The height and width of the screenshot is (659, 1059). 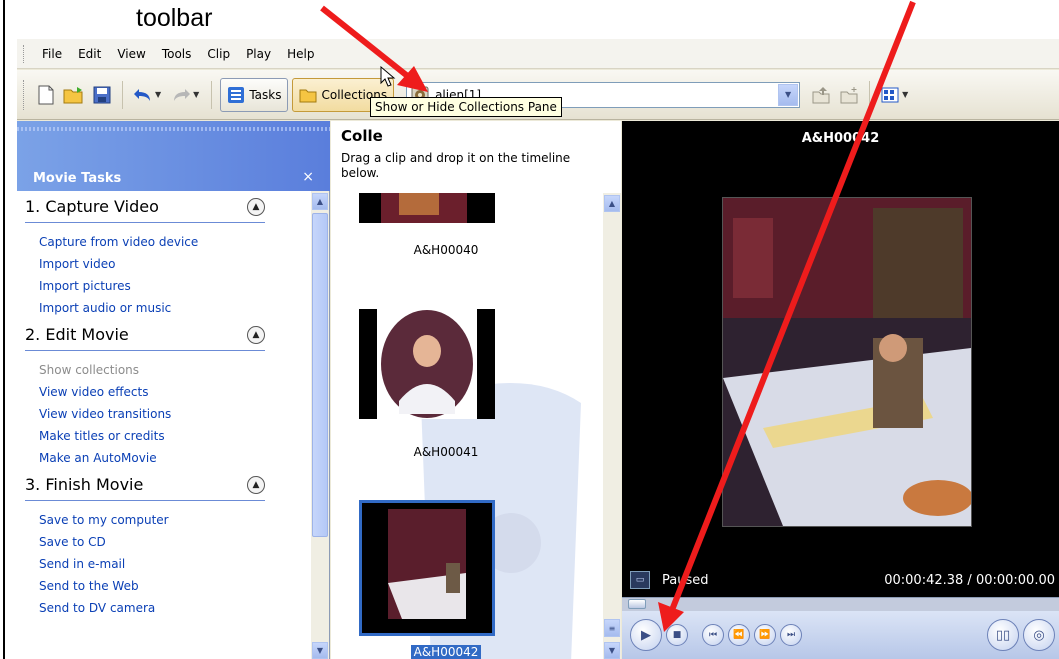 I want to click on clip-label: A&H00040, so click(x=446, y=250).